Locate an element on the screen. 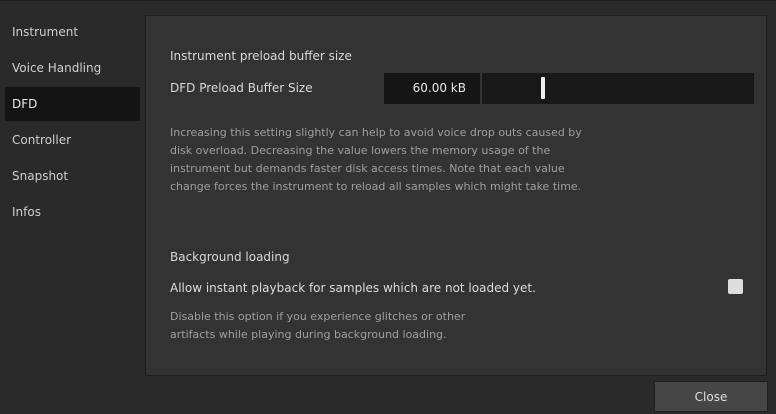 This screenshot has width=776, height=414. sidebar-item-infos: Infos is located at coordinates (72, 212).